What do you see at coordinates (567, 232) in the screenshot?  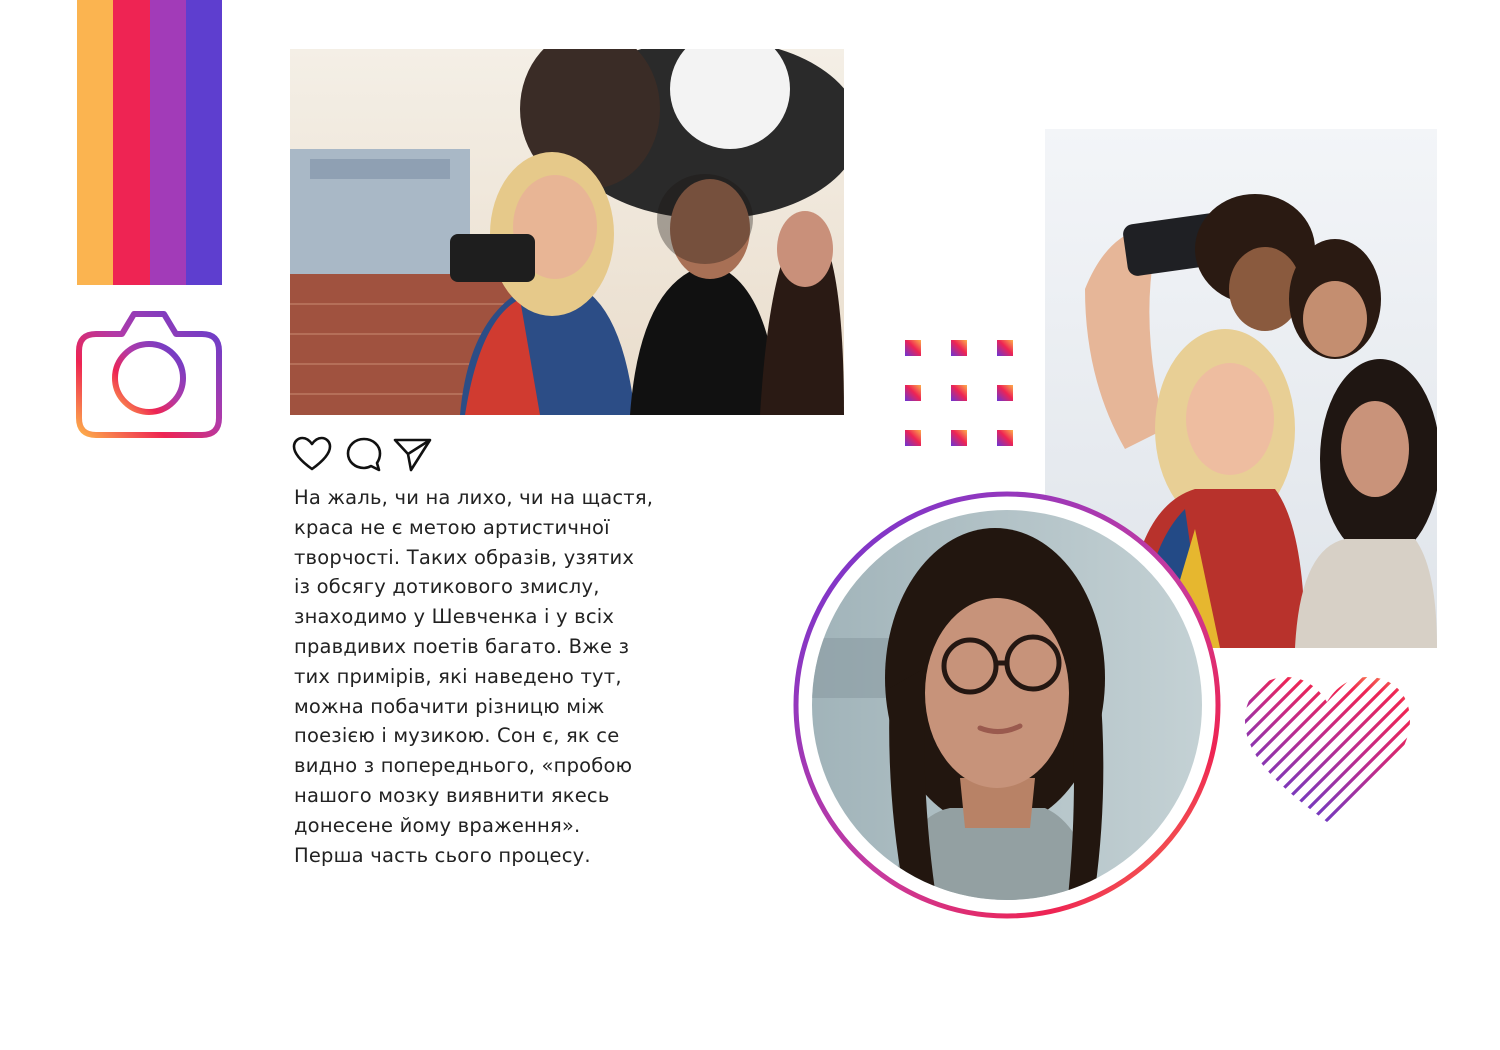 I see `group-selfie-photo` at bounding box center [567, 232].